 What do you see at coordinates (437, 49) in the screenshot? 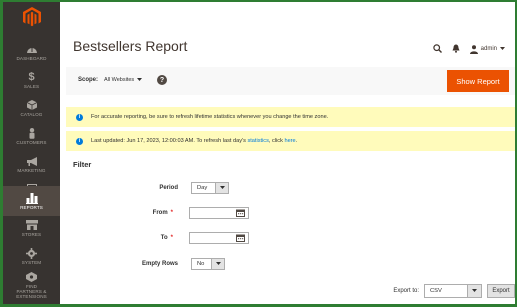
I see `search-icon` at bounding box center [437, 49].